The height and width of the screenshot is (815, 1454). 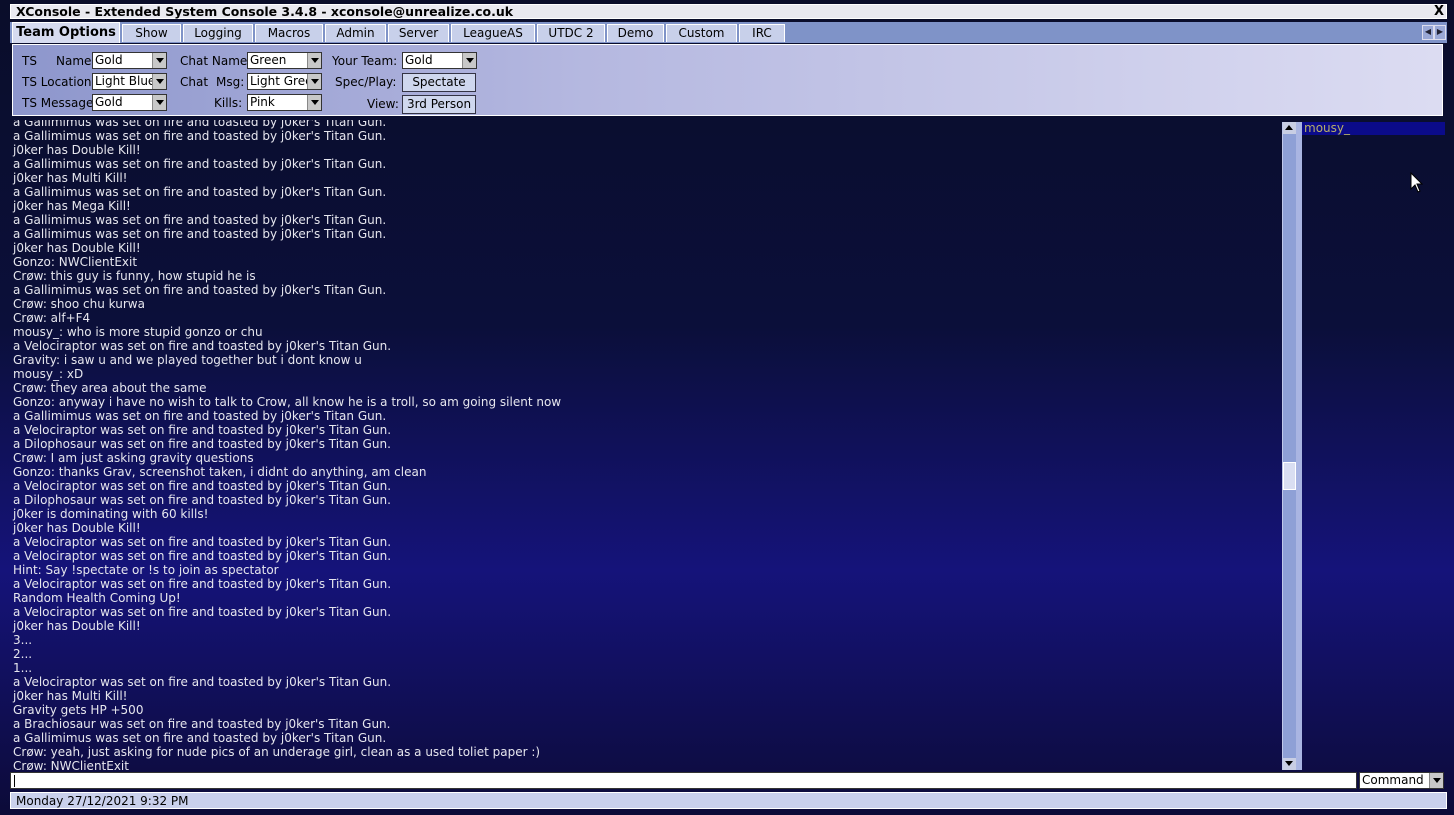 What do you see at coordinates (230, 82) in the screenshot?
I see `chat-msg-label: Msg:` at bounding box center [230, 82].